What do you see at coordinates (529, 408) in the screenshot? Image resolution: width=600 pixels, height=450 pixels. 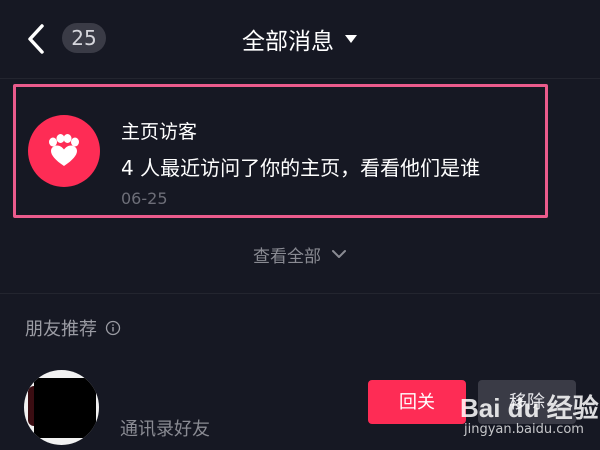 I see `watermark-logo: Bai du 经验` at bounding box center [529, 408].